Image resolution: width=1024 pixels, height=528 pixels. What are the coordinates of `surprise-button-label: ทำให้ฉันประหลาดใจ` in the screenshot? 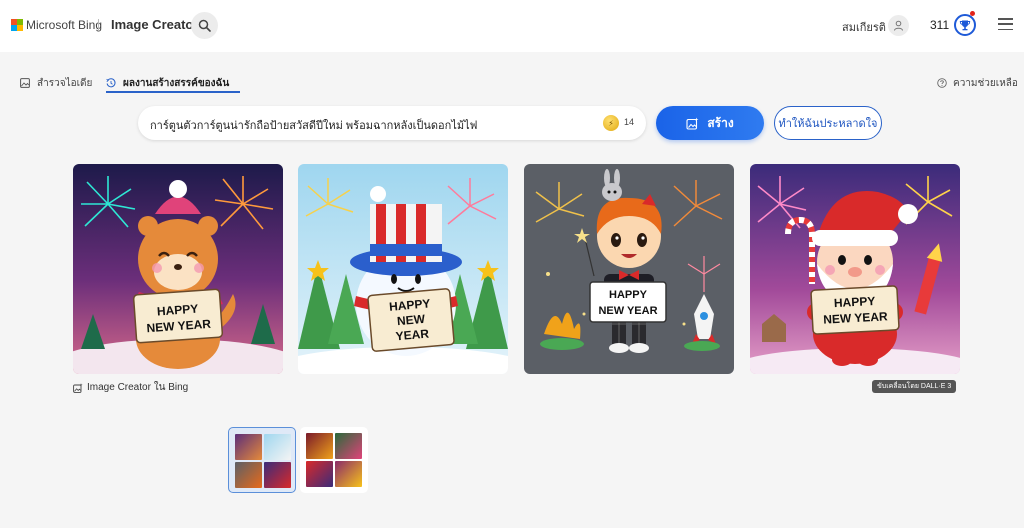 It's located at (828, 124).